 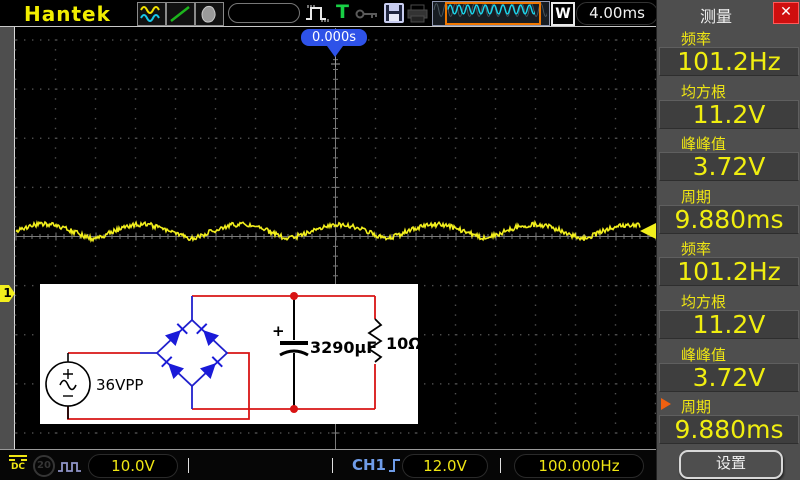 I want to click on sidebar-title: 测量, so click(x=715, y=16).